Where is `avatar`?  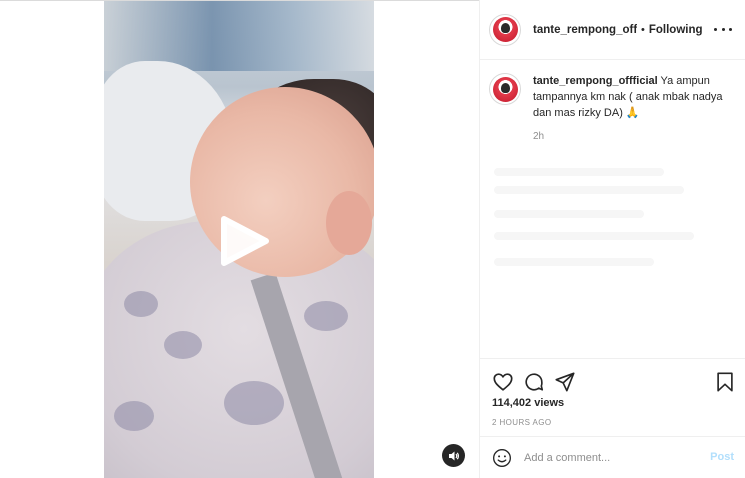 avatar is located at coordinates (505, 29).